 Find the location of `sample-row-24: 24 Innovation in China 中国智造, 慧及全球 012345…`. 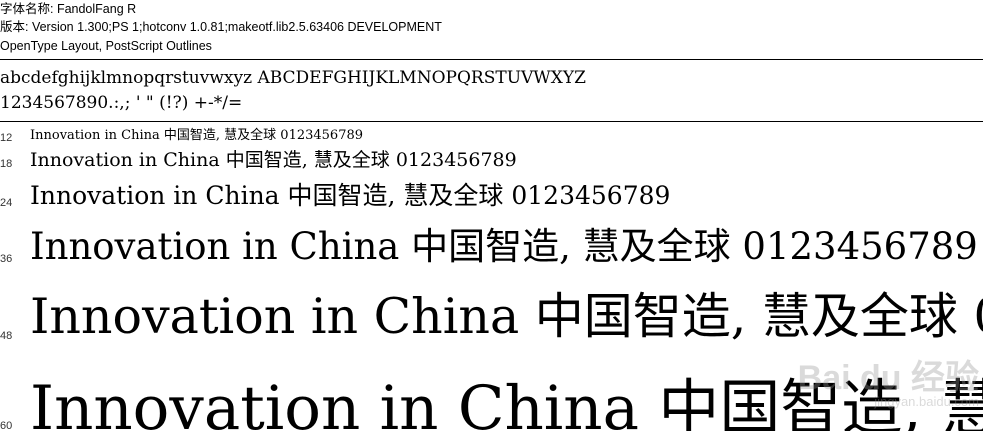

sample-row-24: 24 Innovation in China 中国智造, 慧及全球 012345… is located at coordinates (491, 200).